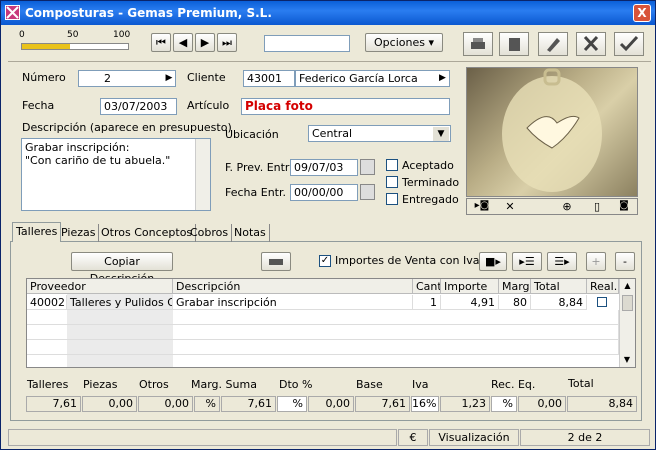  What do you see at coordinates (324, 192) in the screenshot?
I see `fentr-field: 00/00/00` at bounding box center [324, 192].